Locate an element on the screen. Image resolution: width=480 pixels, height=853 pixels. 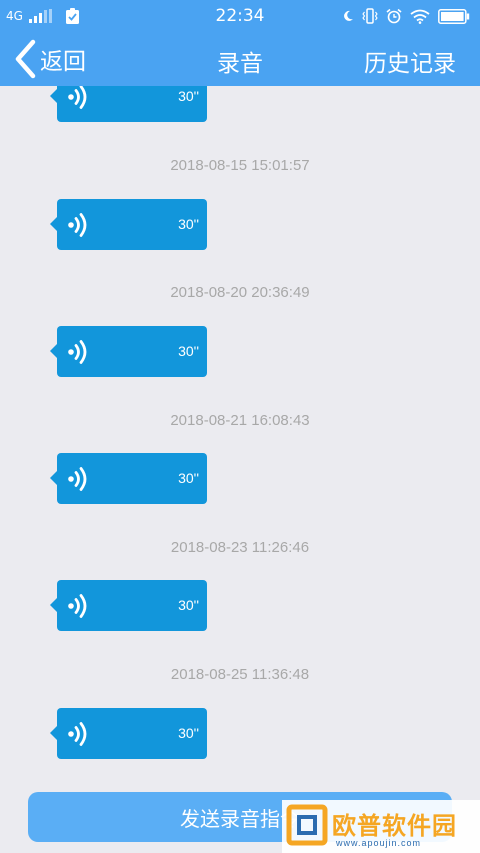
status-bar: 4G 22:34 is located at coordinates (240, 16).